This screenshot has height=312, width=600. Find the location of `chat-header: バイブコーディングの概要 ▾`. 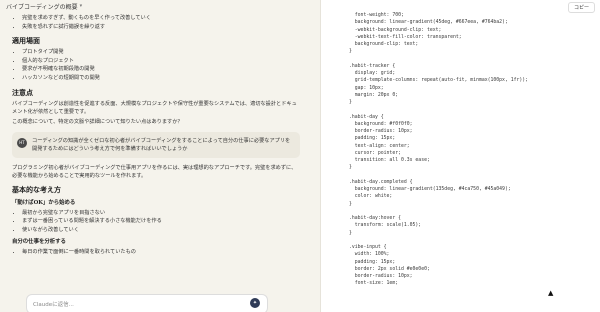

chat-header: バイブコーディングの概要 ▾ is located at coordinates (160, 6).